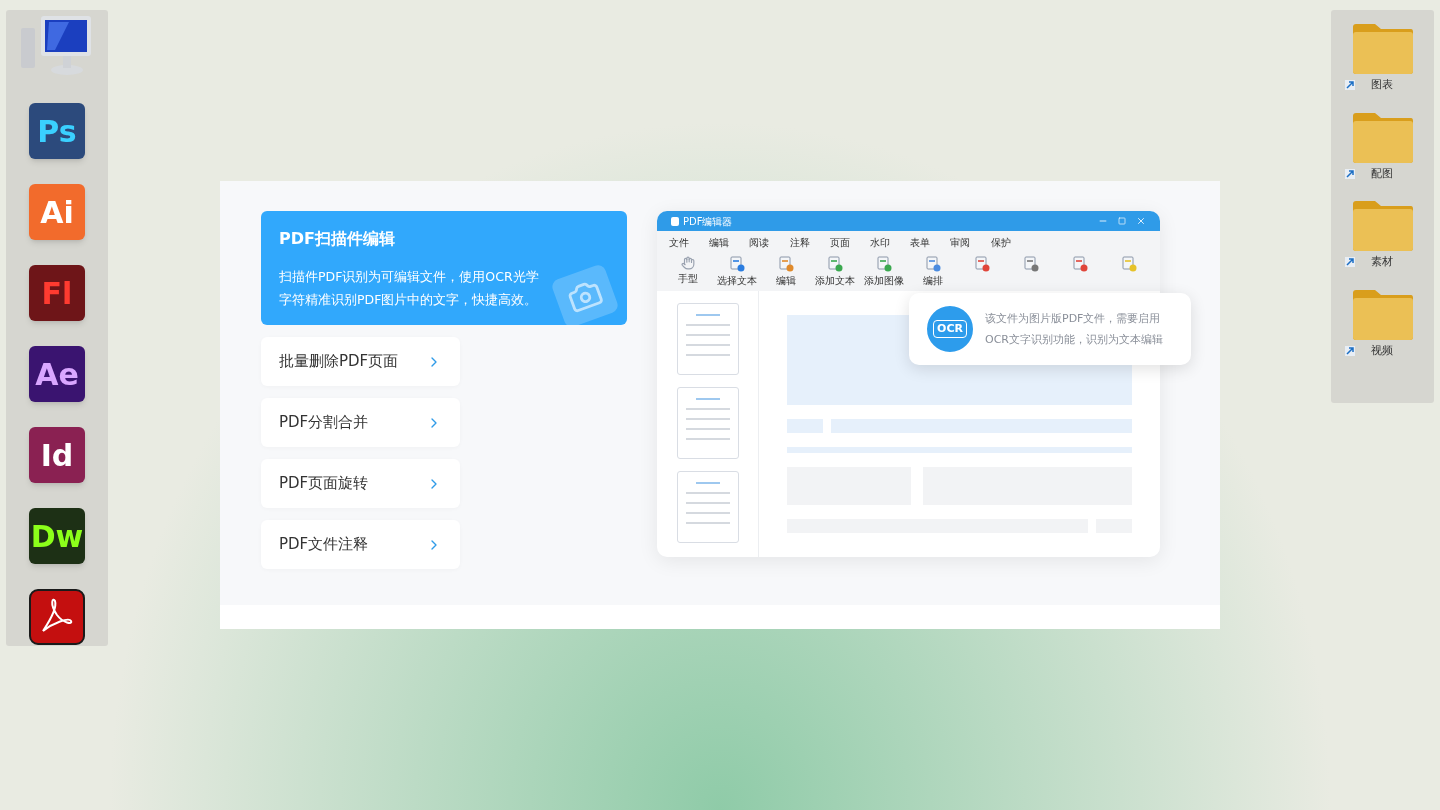 This screenshot has height=810, width=1440. Describe the element at coordinates (933, 280) in the screenshot. I see `toolbar-label: 编排` at that location.